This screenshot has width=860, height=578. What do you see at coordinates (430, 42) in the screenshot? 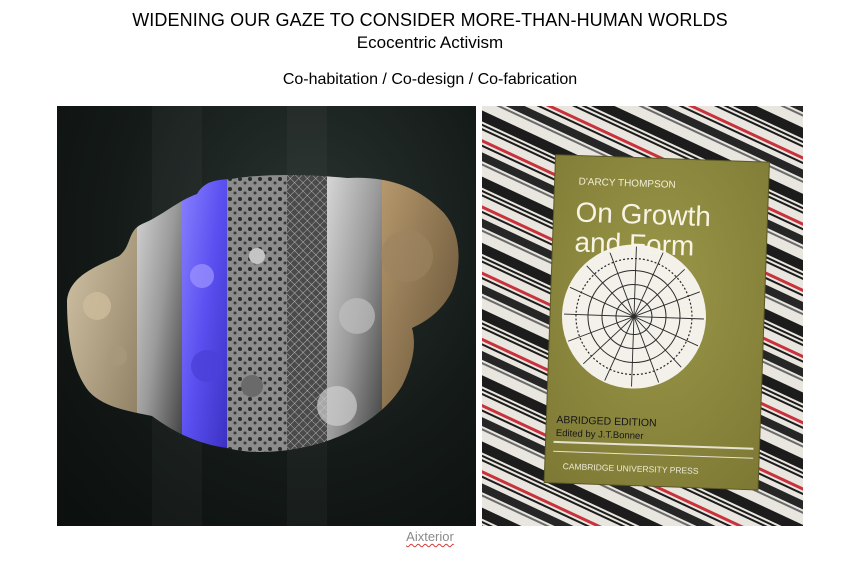
I see `page-subtitle: Ecocentric Activism` at bounding box center [430, 42].